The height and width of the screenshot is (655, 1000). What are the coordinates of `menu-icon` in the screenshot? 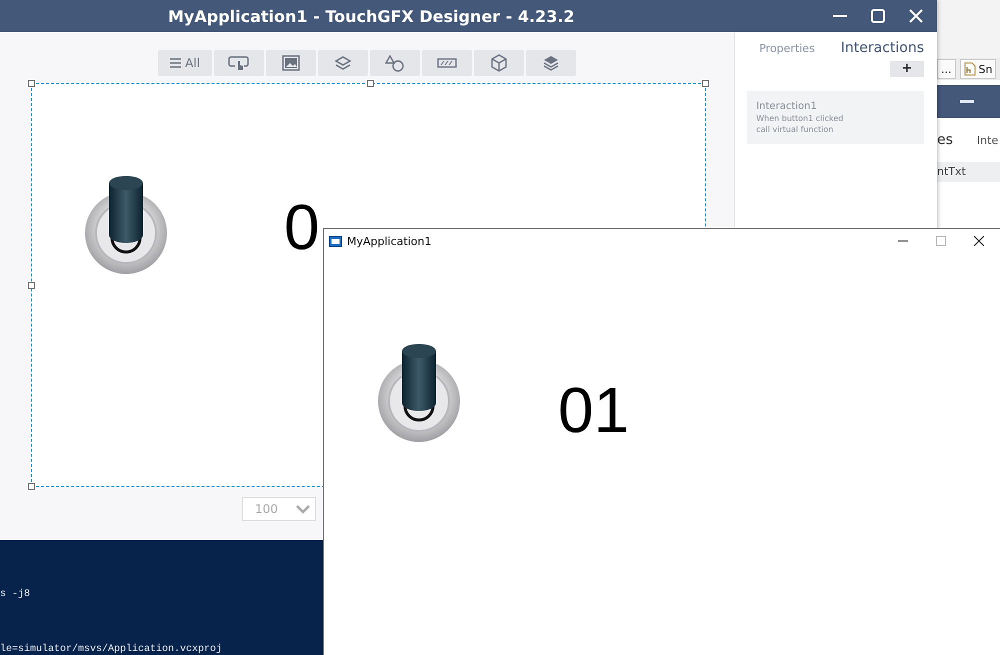 It's located at (176, 63).